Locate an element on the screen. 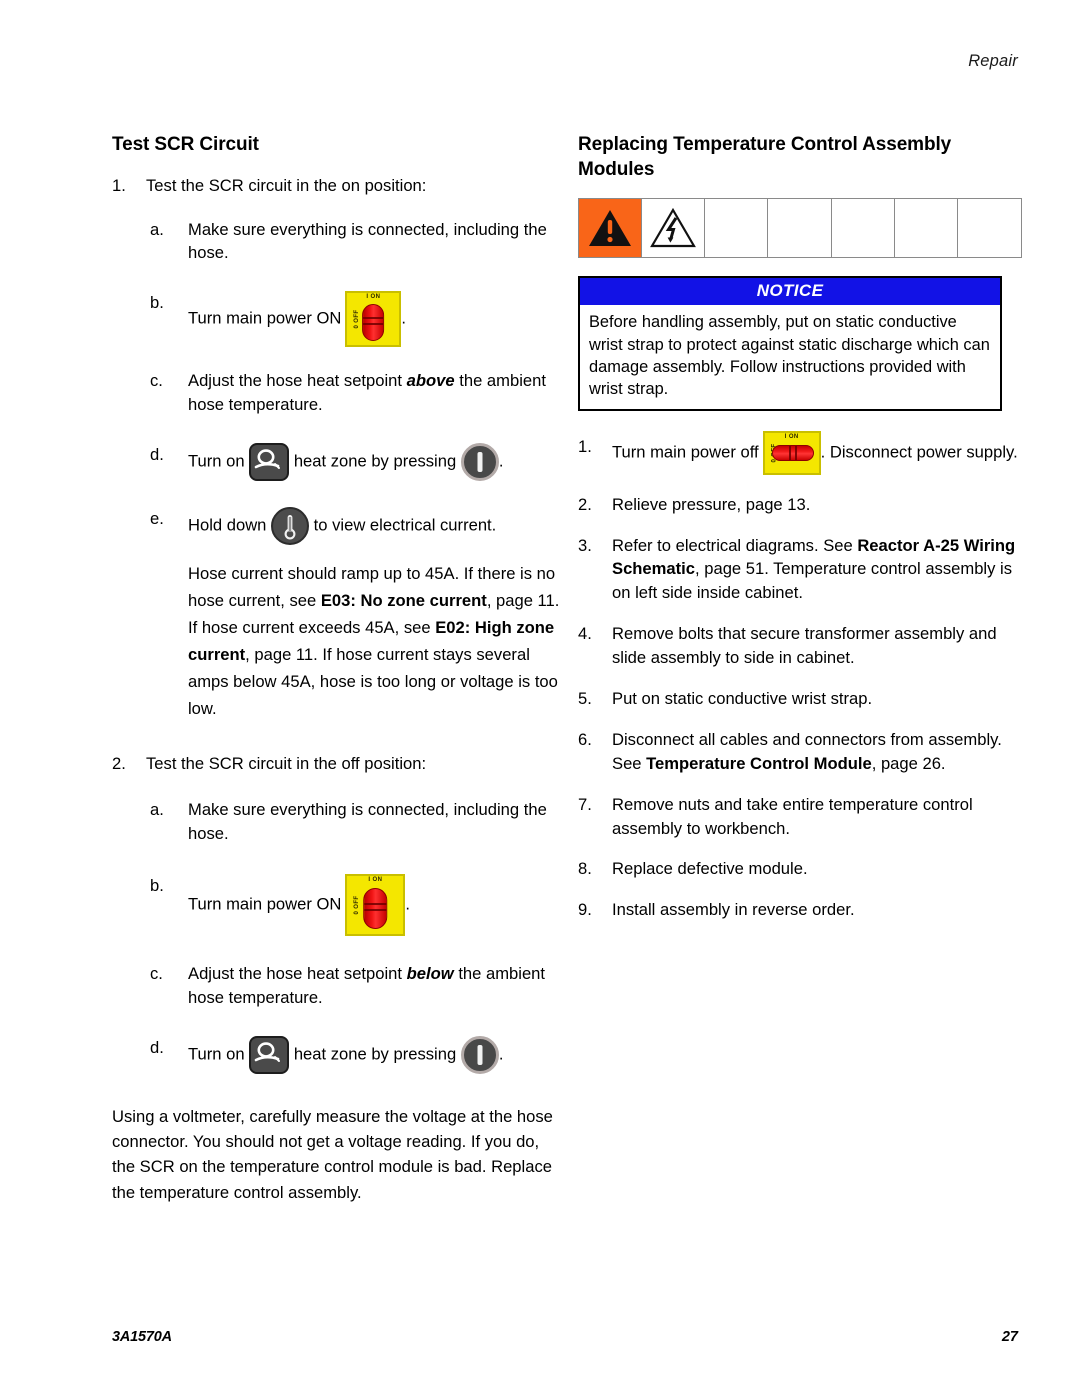  list-marker: 5. is located at coordinates (585, 698).